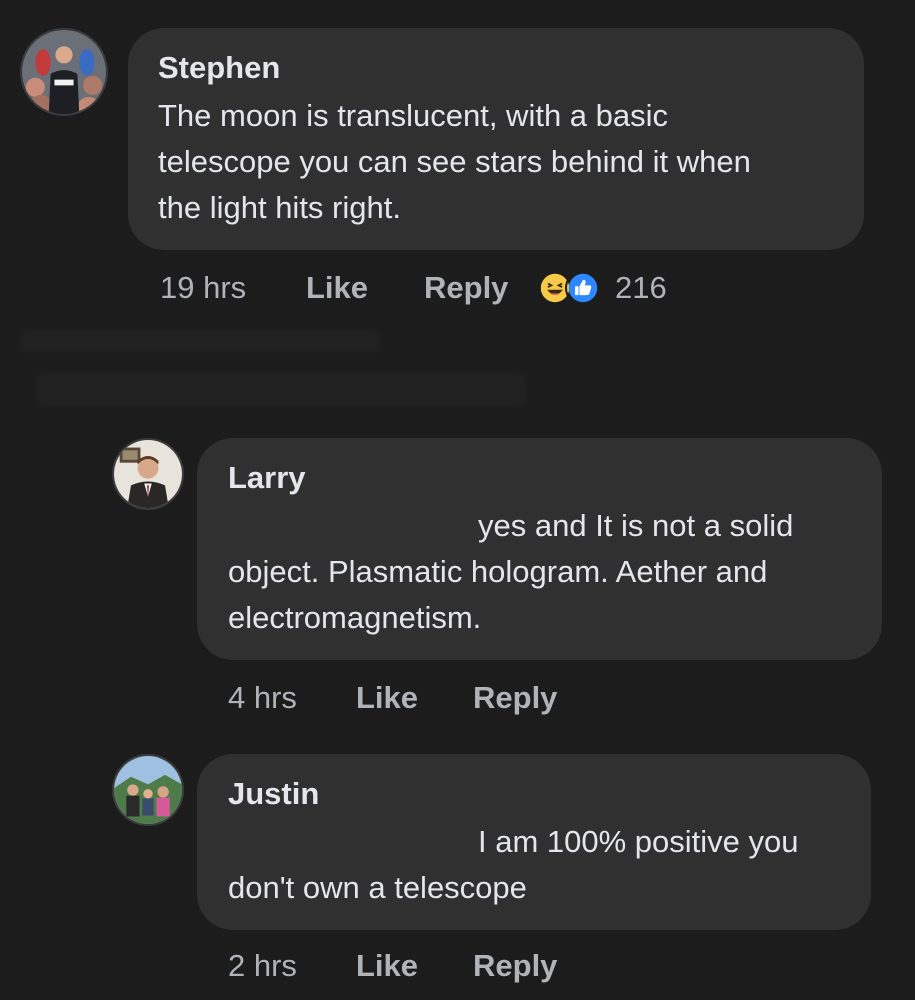 This screenshot has height=1000, width=915. I want to click on comment-timestamp: 2 hrs, so click(262, 965).